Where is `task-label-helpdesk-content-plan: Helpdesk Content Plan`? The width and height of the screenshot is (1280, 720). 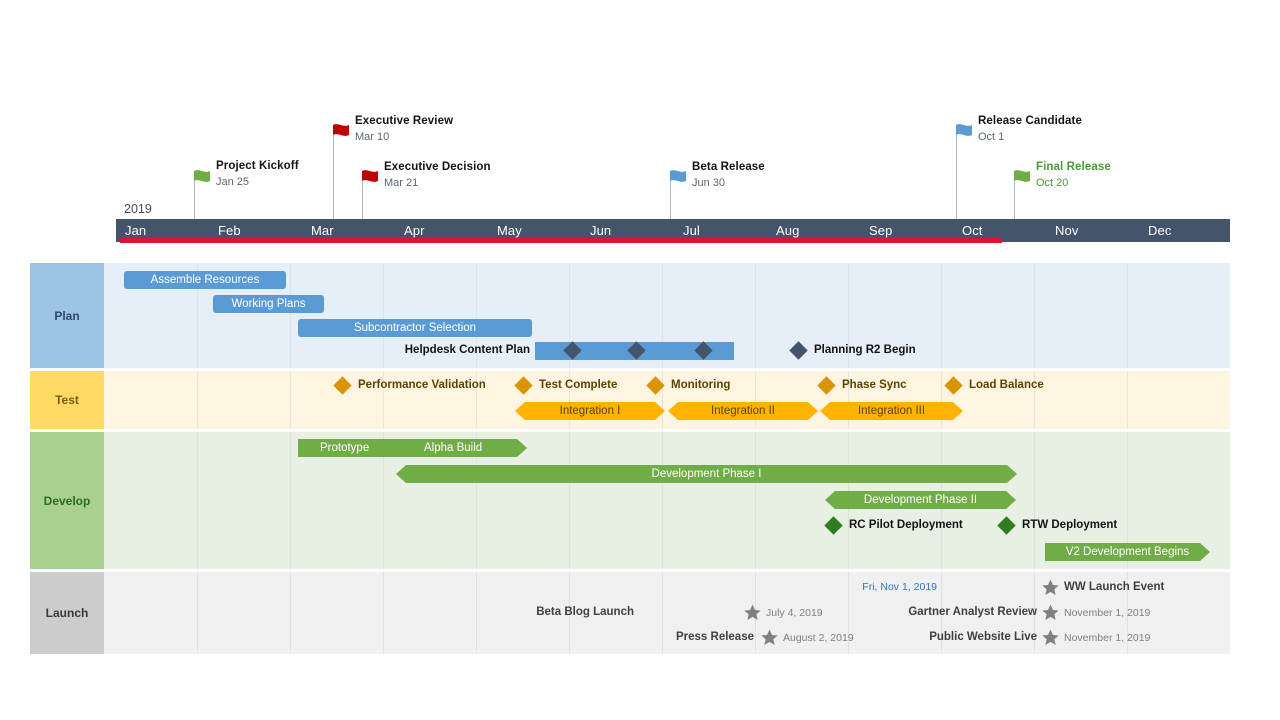 task-label-helpdesk-content-plan: Helpdesk Content Plan is located at coordinates (467, 350).